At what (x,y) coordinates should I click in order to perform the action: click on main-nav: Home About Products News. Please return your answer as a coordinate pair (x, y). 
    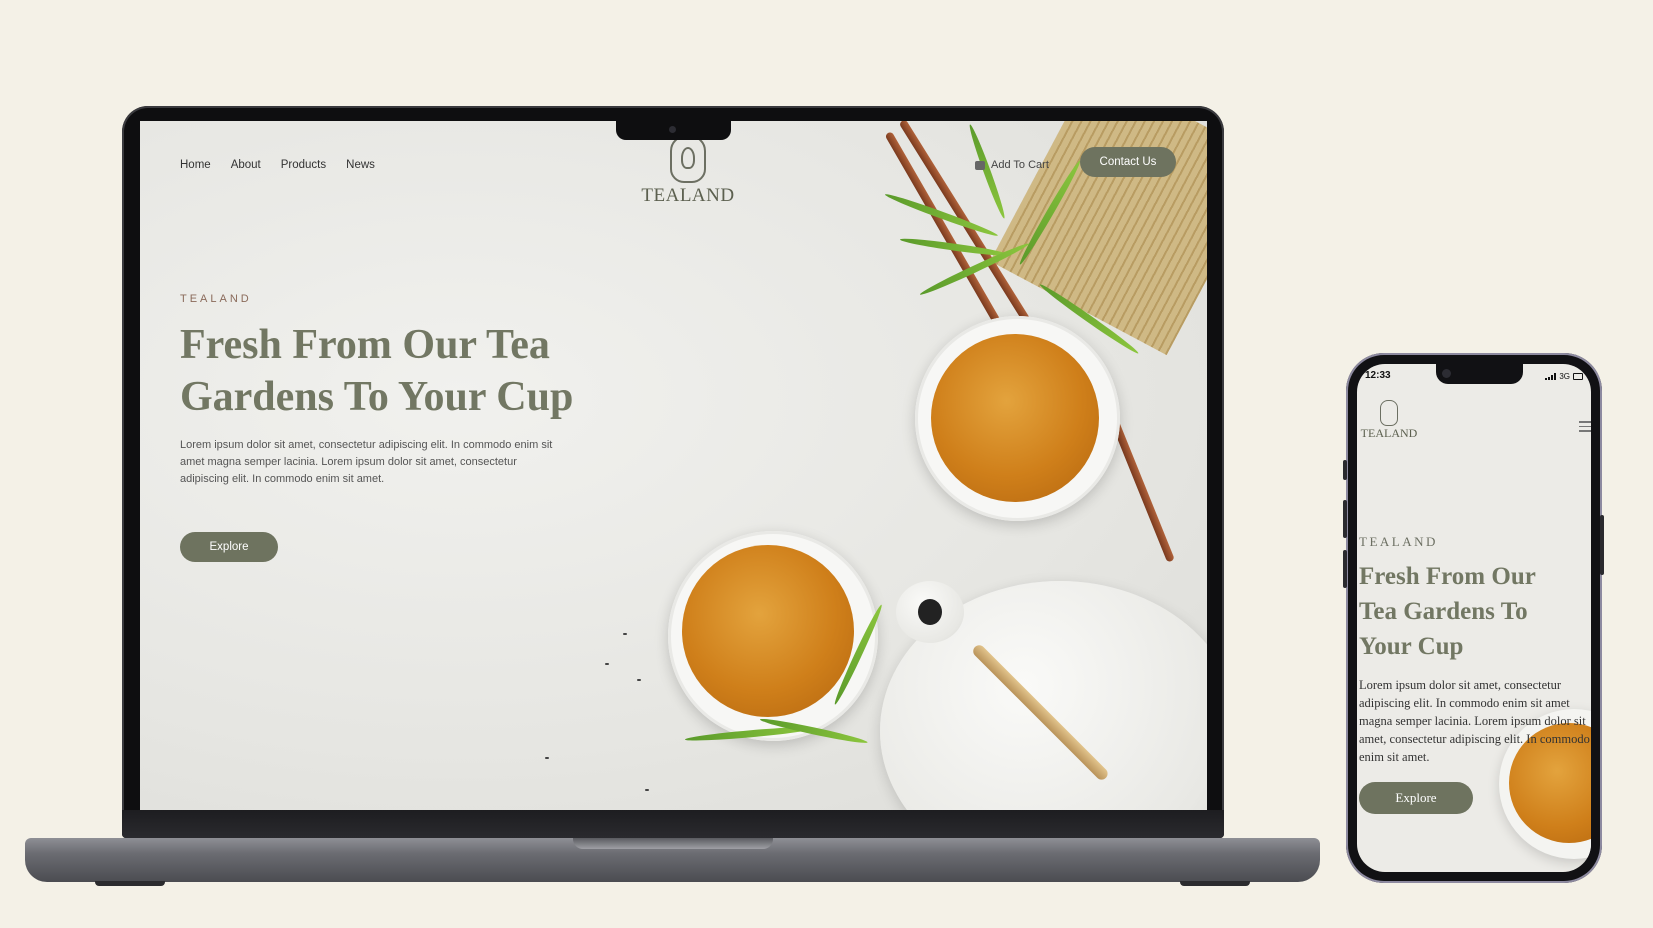
    Looking at the image, I should click on (277, 165).